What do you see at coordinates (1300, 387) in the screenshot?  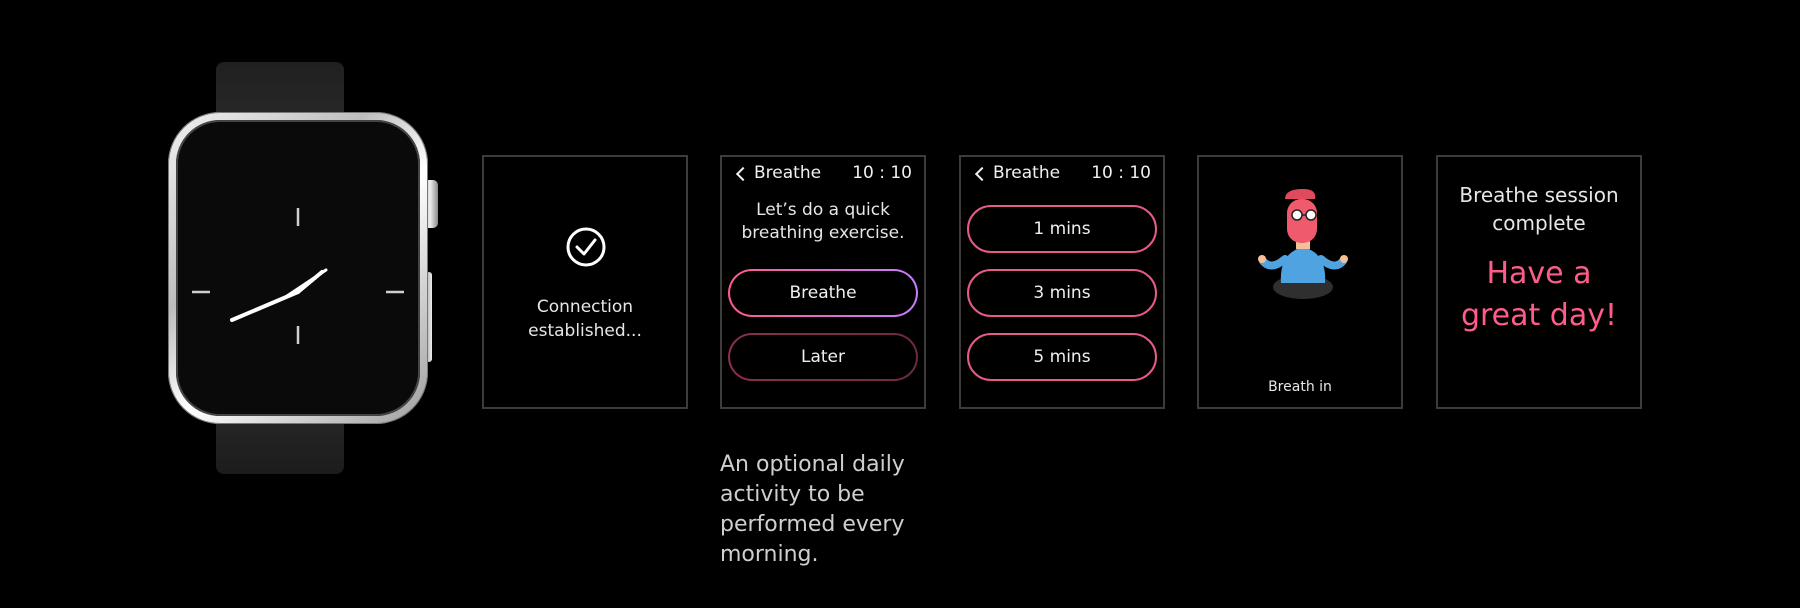 I see `breath-instruction: Breath in` at bounding box center [1300, 387].